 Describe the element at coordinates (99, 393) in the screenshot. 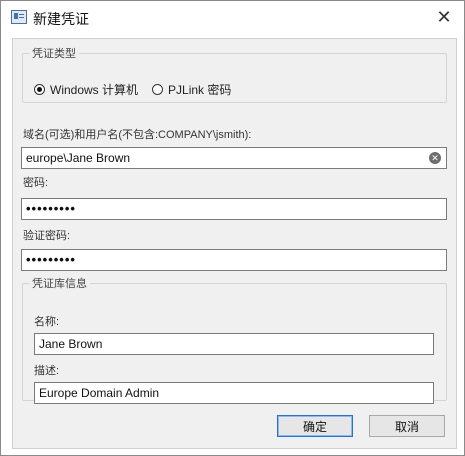

I see `description-value: Europe Domain Admin` at that location.